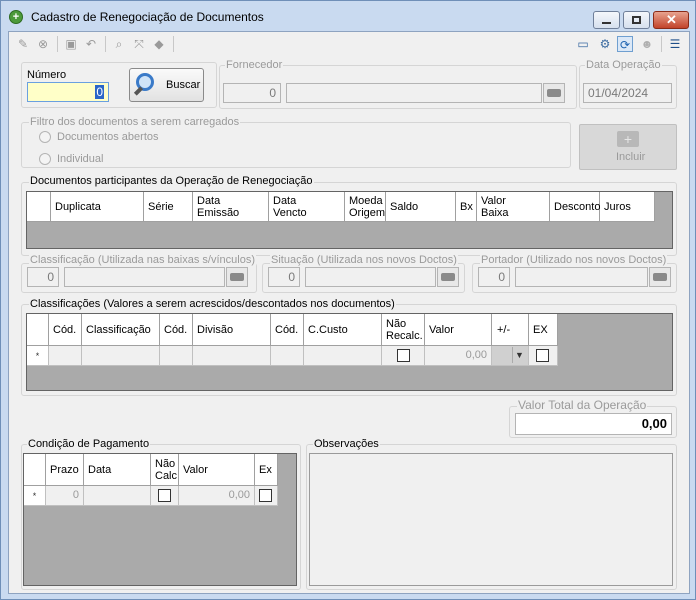 The height and width of the screenshot is (600, 696). I want to click on cell-nao-calc, so click(165, 496).